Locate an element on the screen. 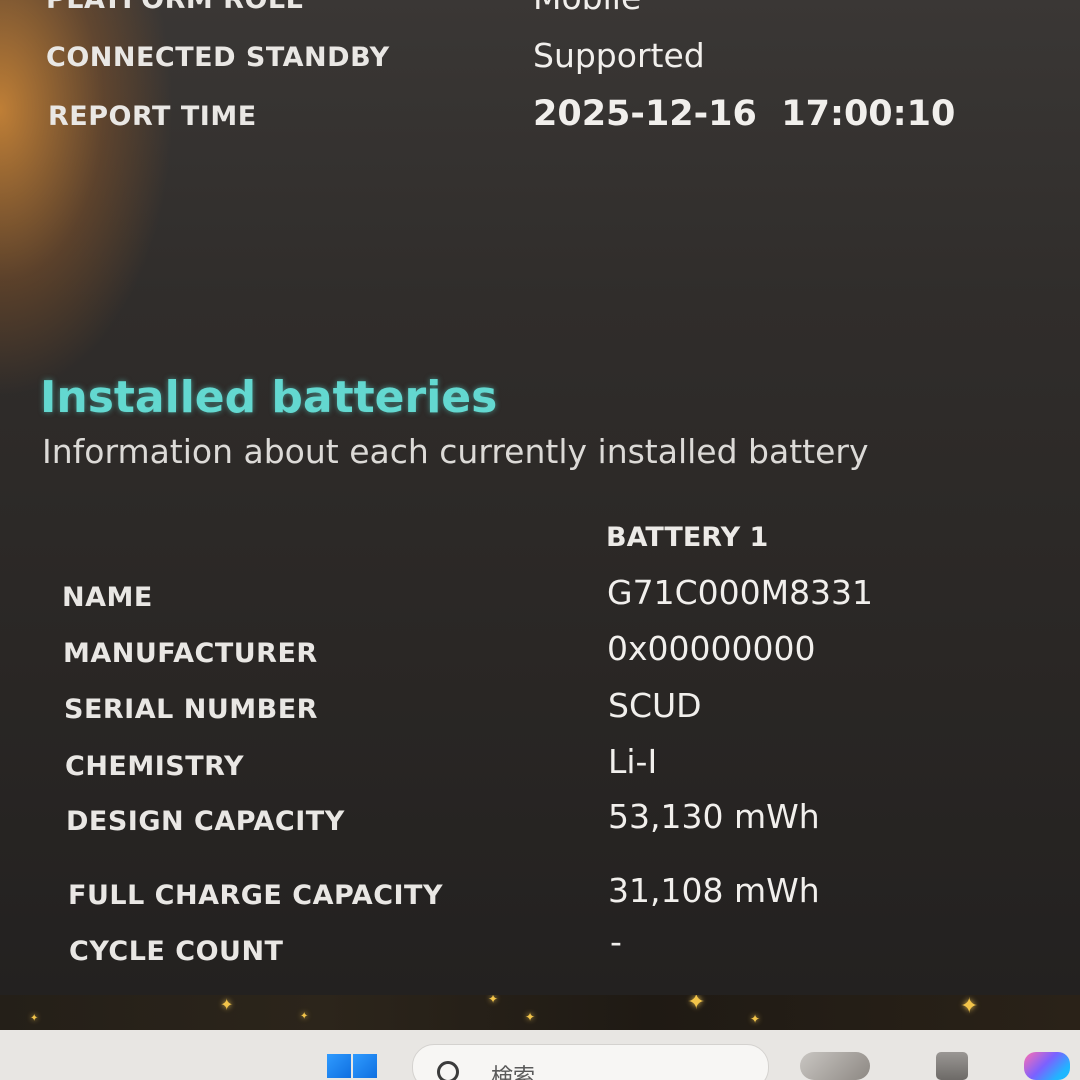 Image resolution: width=1080 pixels, height=1080 pixels. file-explorer-icon is located at coordinates (952, 1066).